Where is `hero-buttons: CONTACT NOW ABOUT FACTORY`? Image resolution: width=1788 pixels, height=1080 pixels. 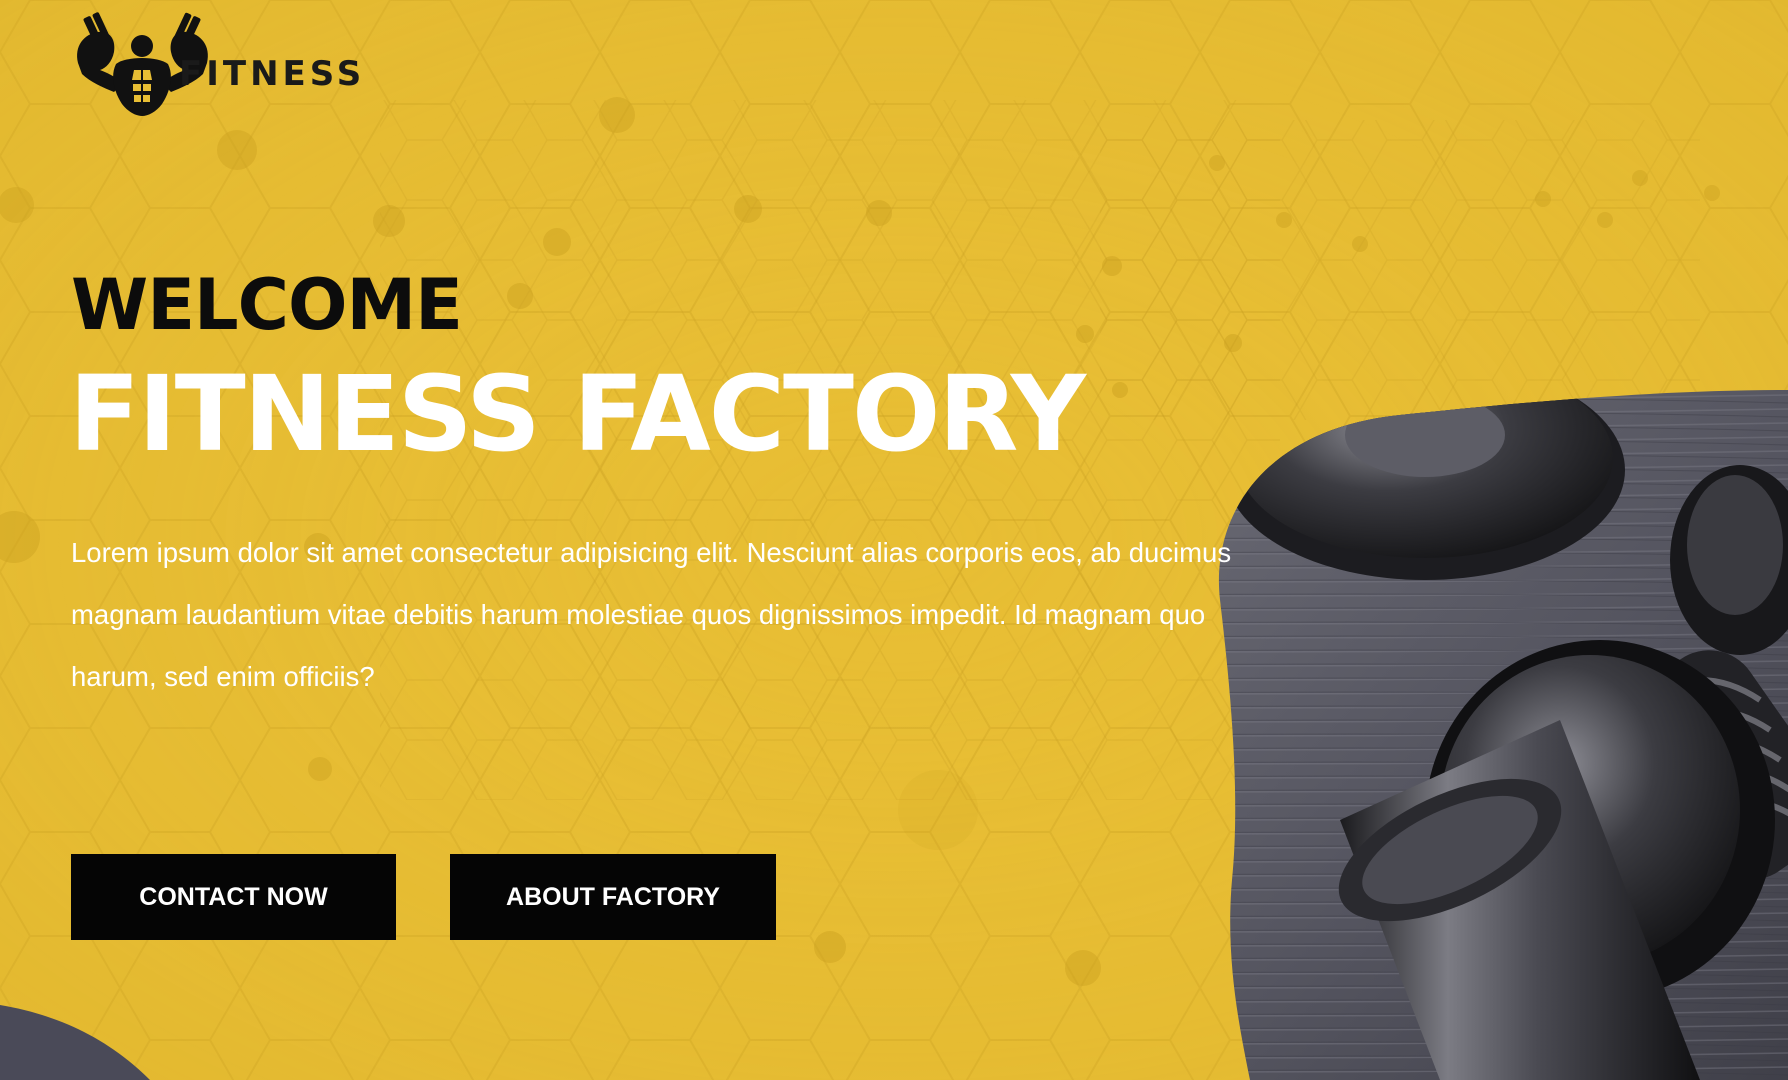 hero-buttons: CONTACT NOW ABOUT FACTORY is located at coordinates (423, 897).